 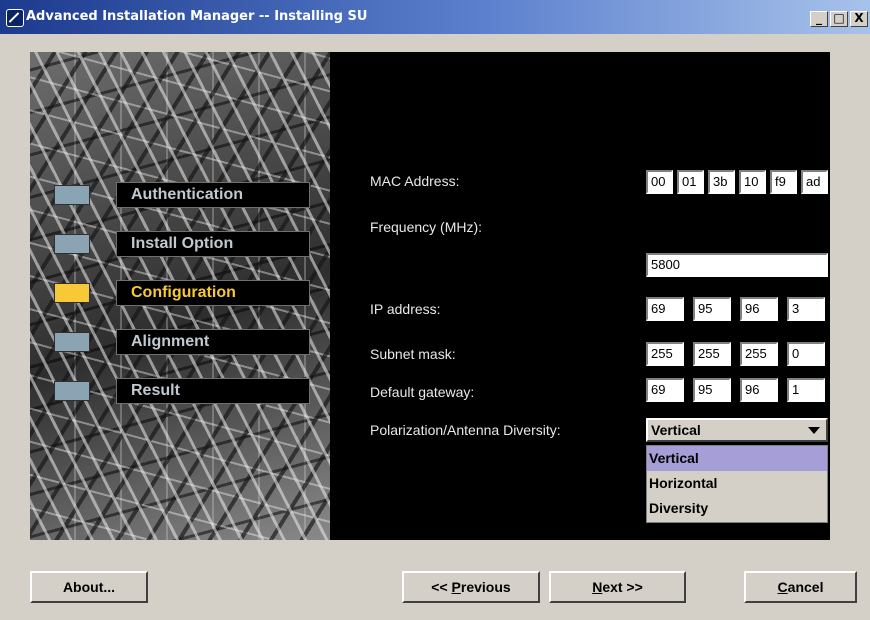 What do you see at coordinates (759, 390) in the screenshot?
I see `gateway-octet-field: 96` at bounding box center [759, 390].